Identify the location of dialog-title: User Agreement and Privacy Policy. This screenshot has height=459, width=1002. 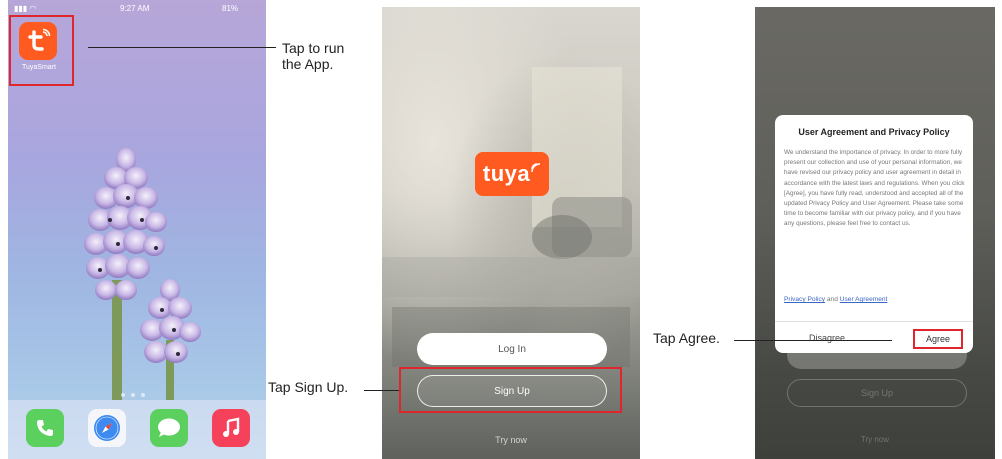
(874, 132).